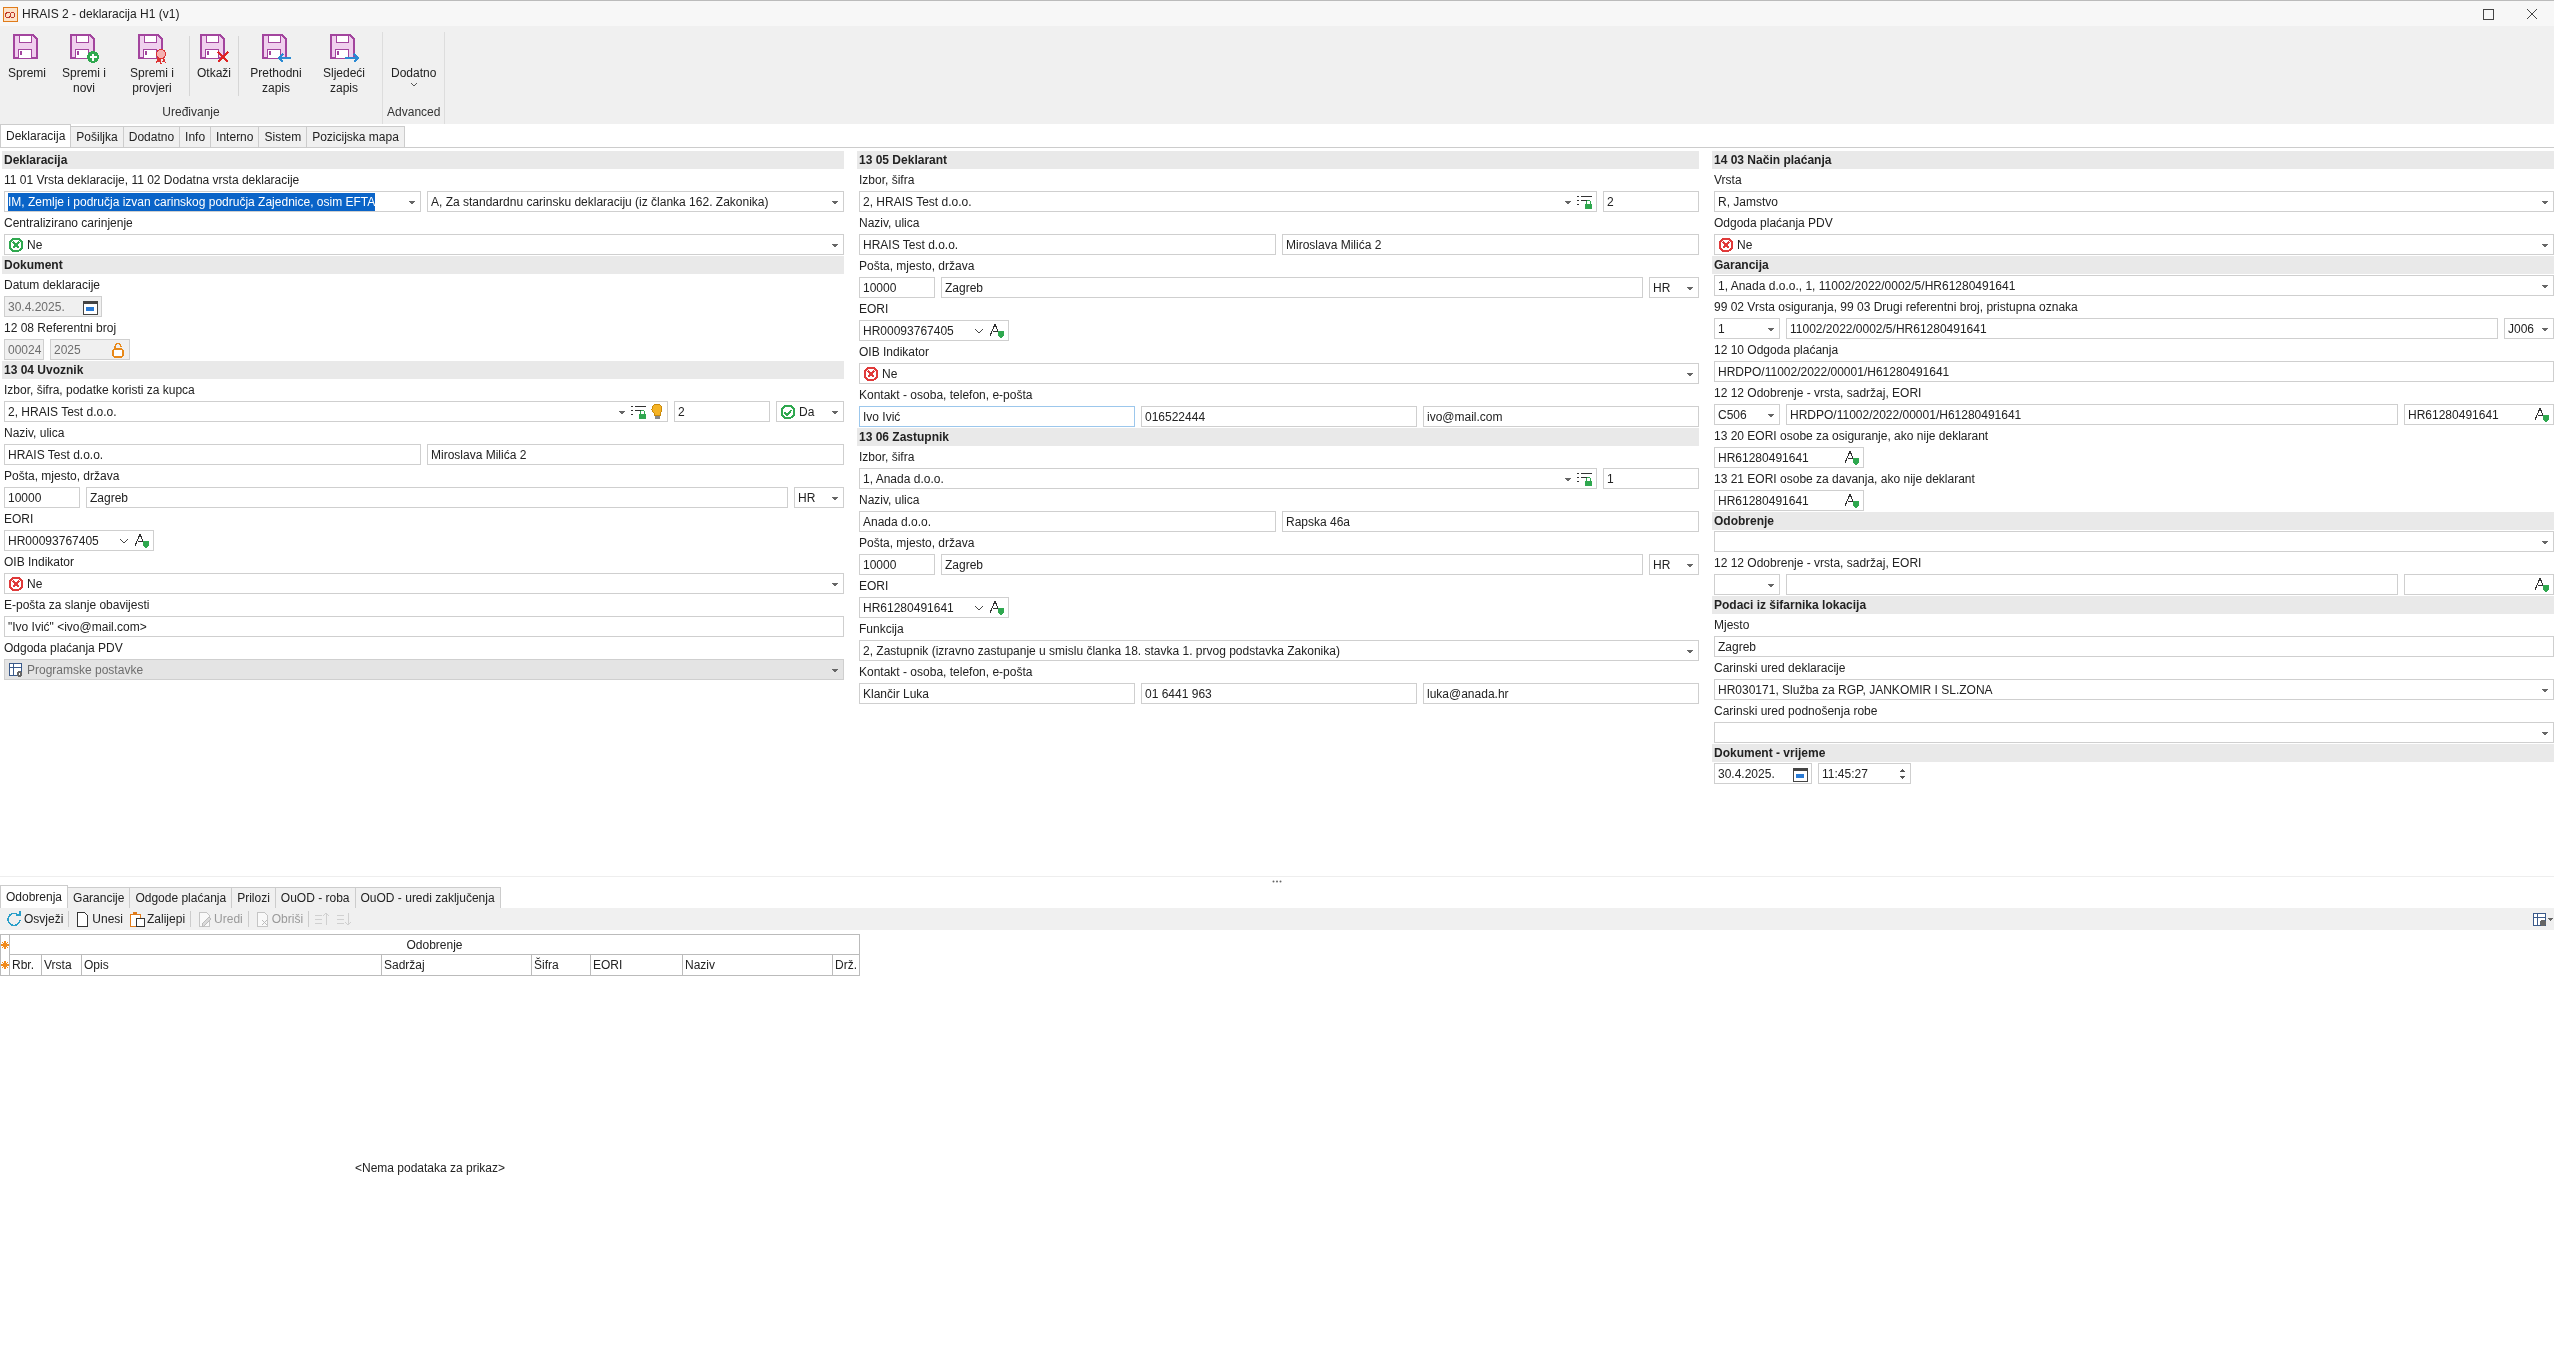  What do you see at coordinates (1747, 414) in the screenshot?
I see `dropdown-field: C506` at bounding box center [1747, 414].